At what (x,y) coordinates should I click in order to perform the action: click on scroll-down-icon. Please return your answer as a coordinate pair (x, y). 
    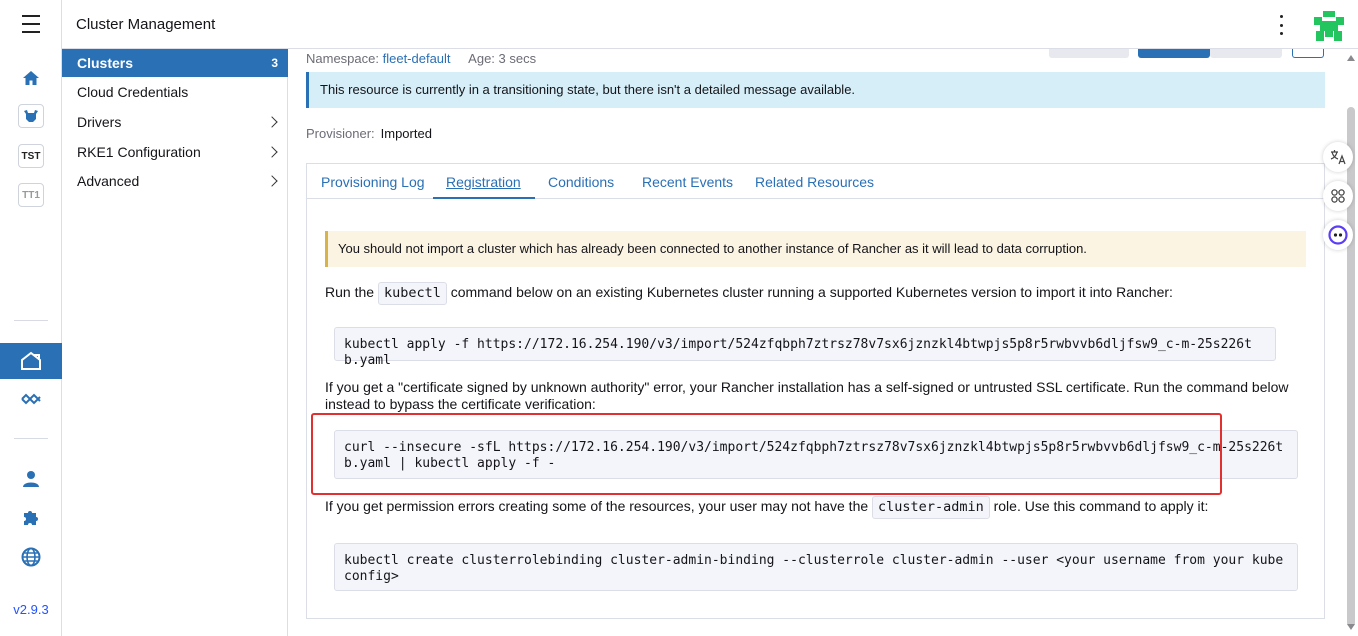
    Looking at the image, I should click on (1351, 627).